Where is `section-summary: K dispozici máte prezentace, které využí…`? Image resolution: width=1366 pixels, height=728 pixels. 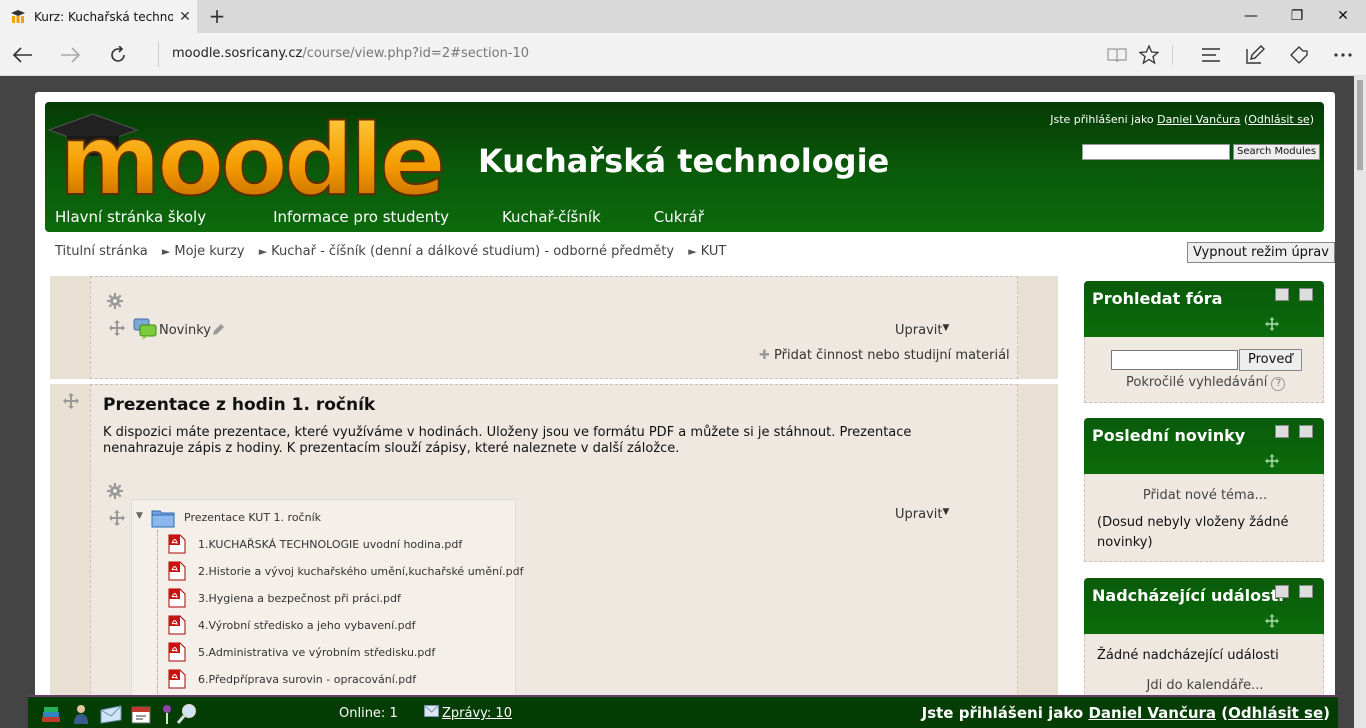
section-summary: K dispozici máte prezentace, které využí… is located at coordinates (507, 440).